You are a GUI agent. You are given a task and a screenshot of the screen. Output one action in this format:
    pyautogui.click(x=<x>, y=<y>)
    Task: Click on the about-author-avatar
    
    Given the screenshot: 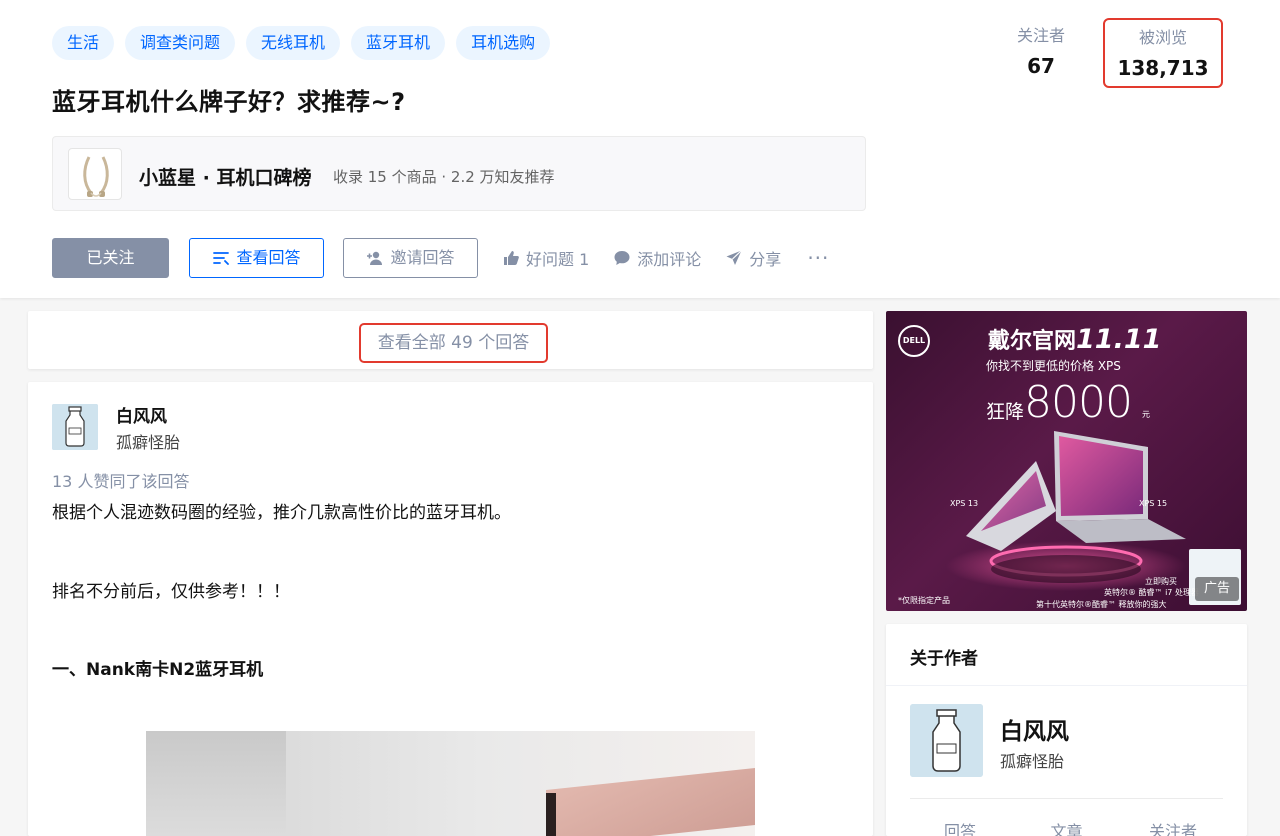 What is the action you would take?
    pyautogui.click(x=946, y=740)
    